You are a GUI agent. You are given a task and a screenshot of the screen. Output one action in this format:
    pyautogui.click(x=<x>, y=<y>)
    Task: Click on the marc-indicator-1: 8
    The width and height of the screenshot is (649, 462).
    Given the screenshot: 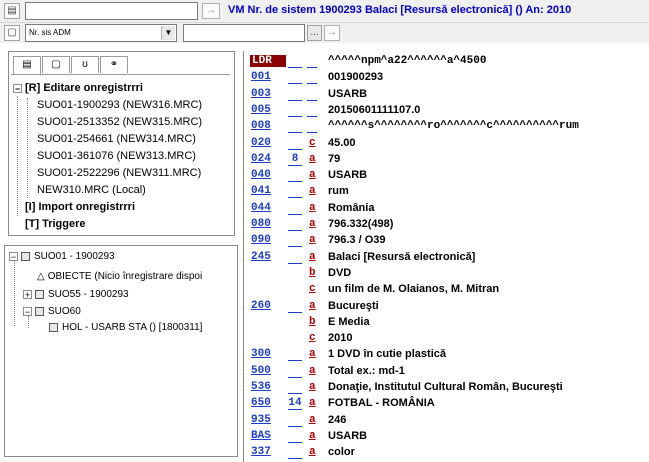 What is the action you would take?
    pyautogui.click(x=295, y=159)
    